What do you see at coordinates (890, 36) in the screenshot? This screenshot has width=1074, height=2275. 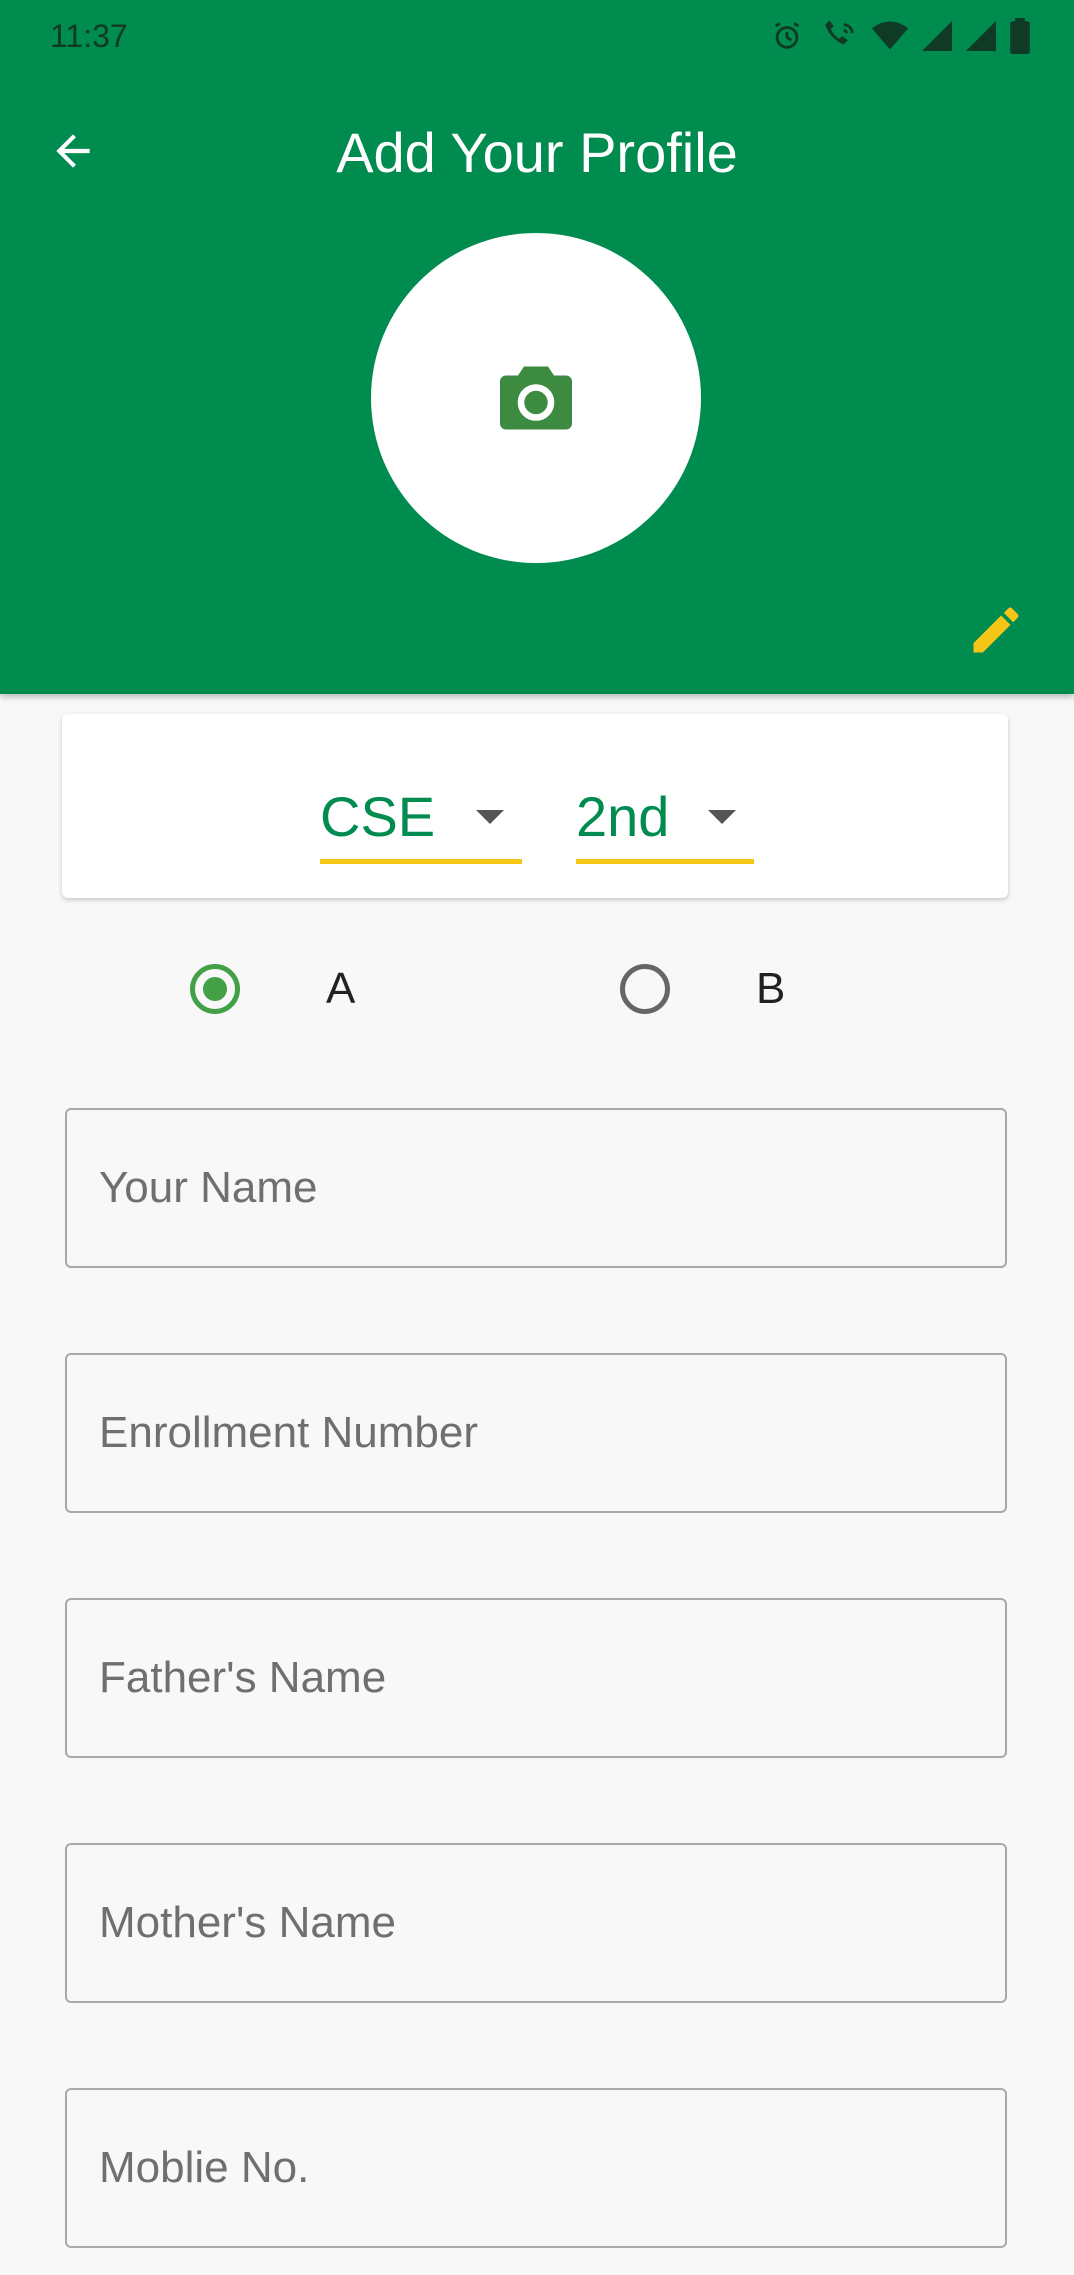 I see `wifi-icon` at bounding box center [890, 36].